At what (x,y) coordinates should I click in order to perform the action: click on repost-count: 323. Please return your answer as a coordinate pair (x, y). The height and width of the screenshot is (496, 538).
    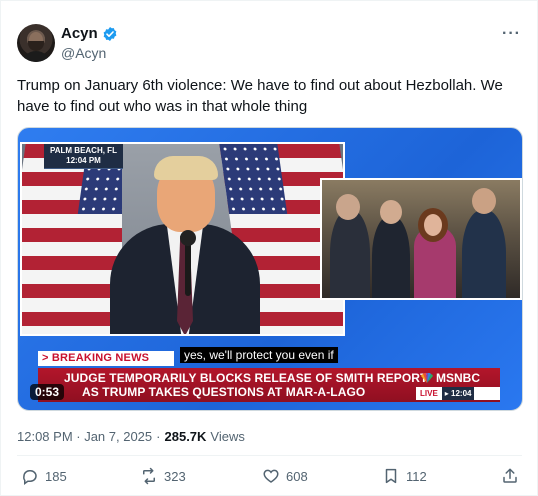
    Looking at the image, I should click on (175, 476).